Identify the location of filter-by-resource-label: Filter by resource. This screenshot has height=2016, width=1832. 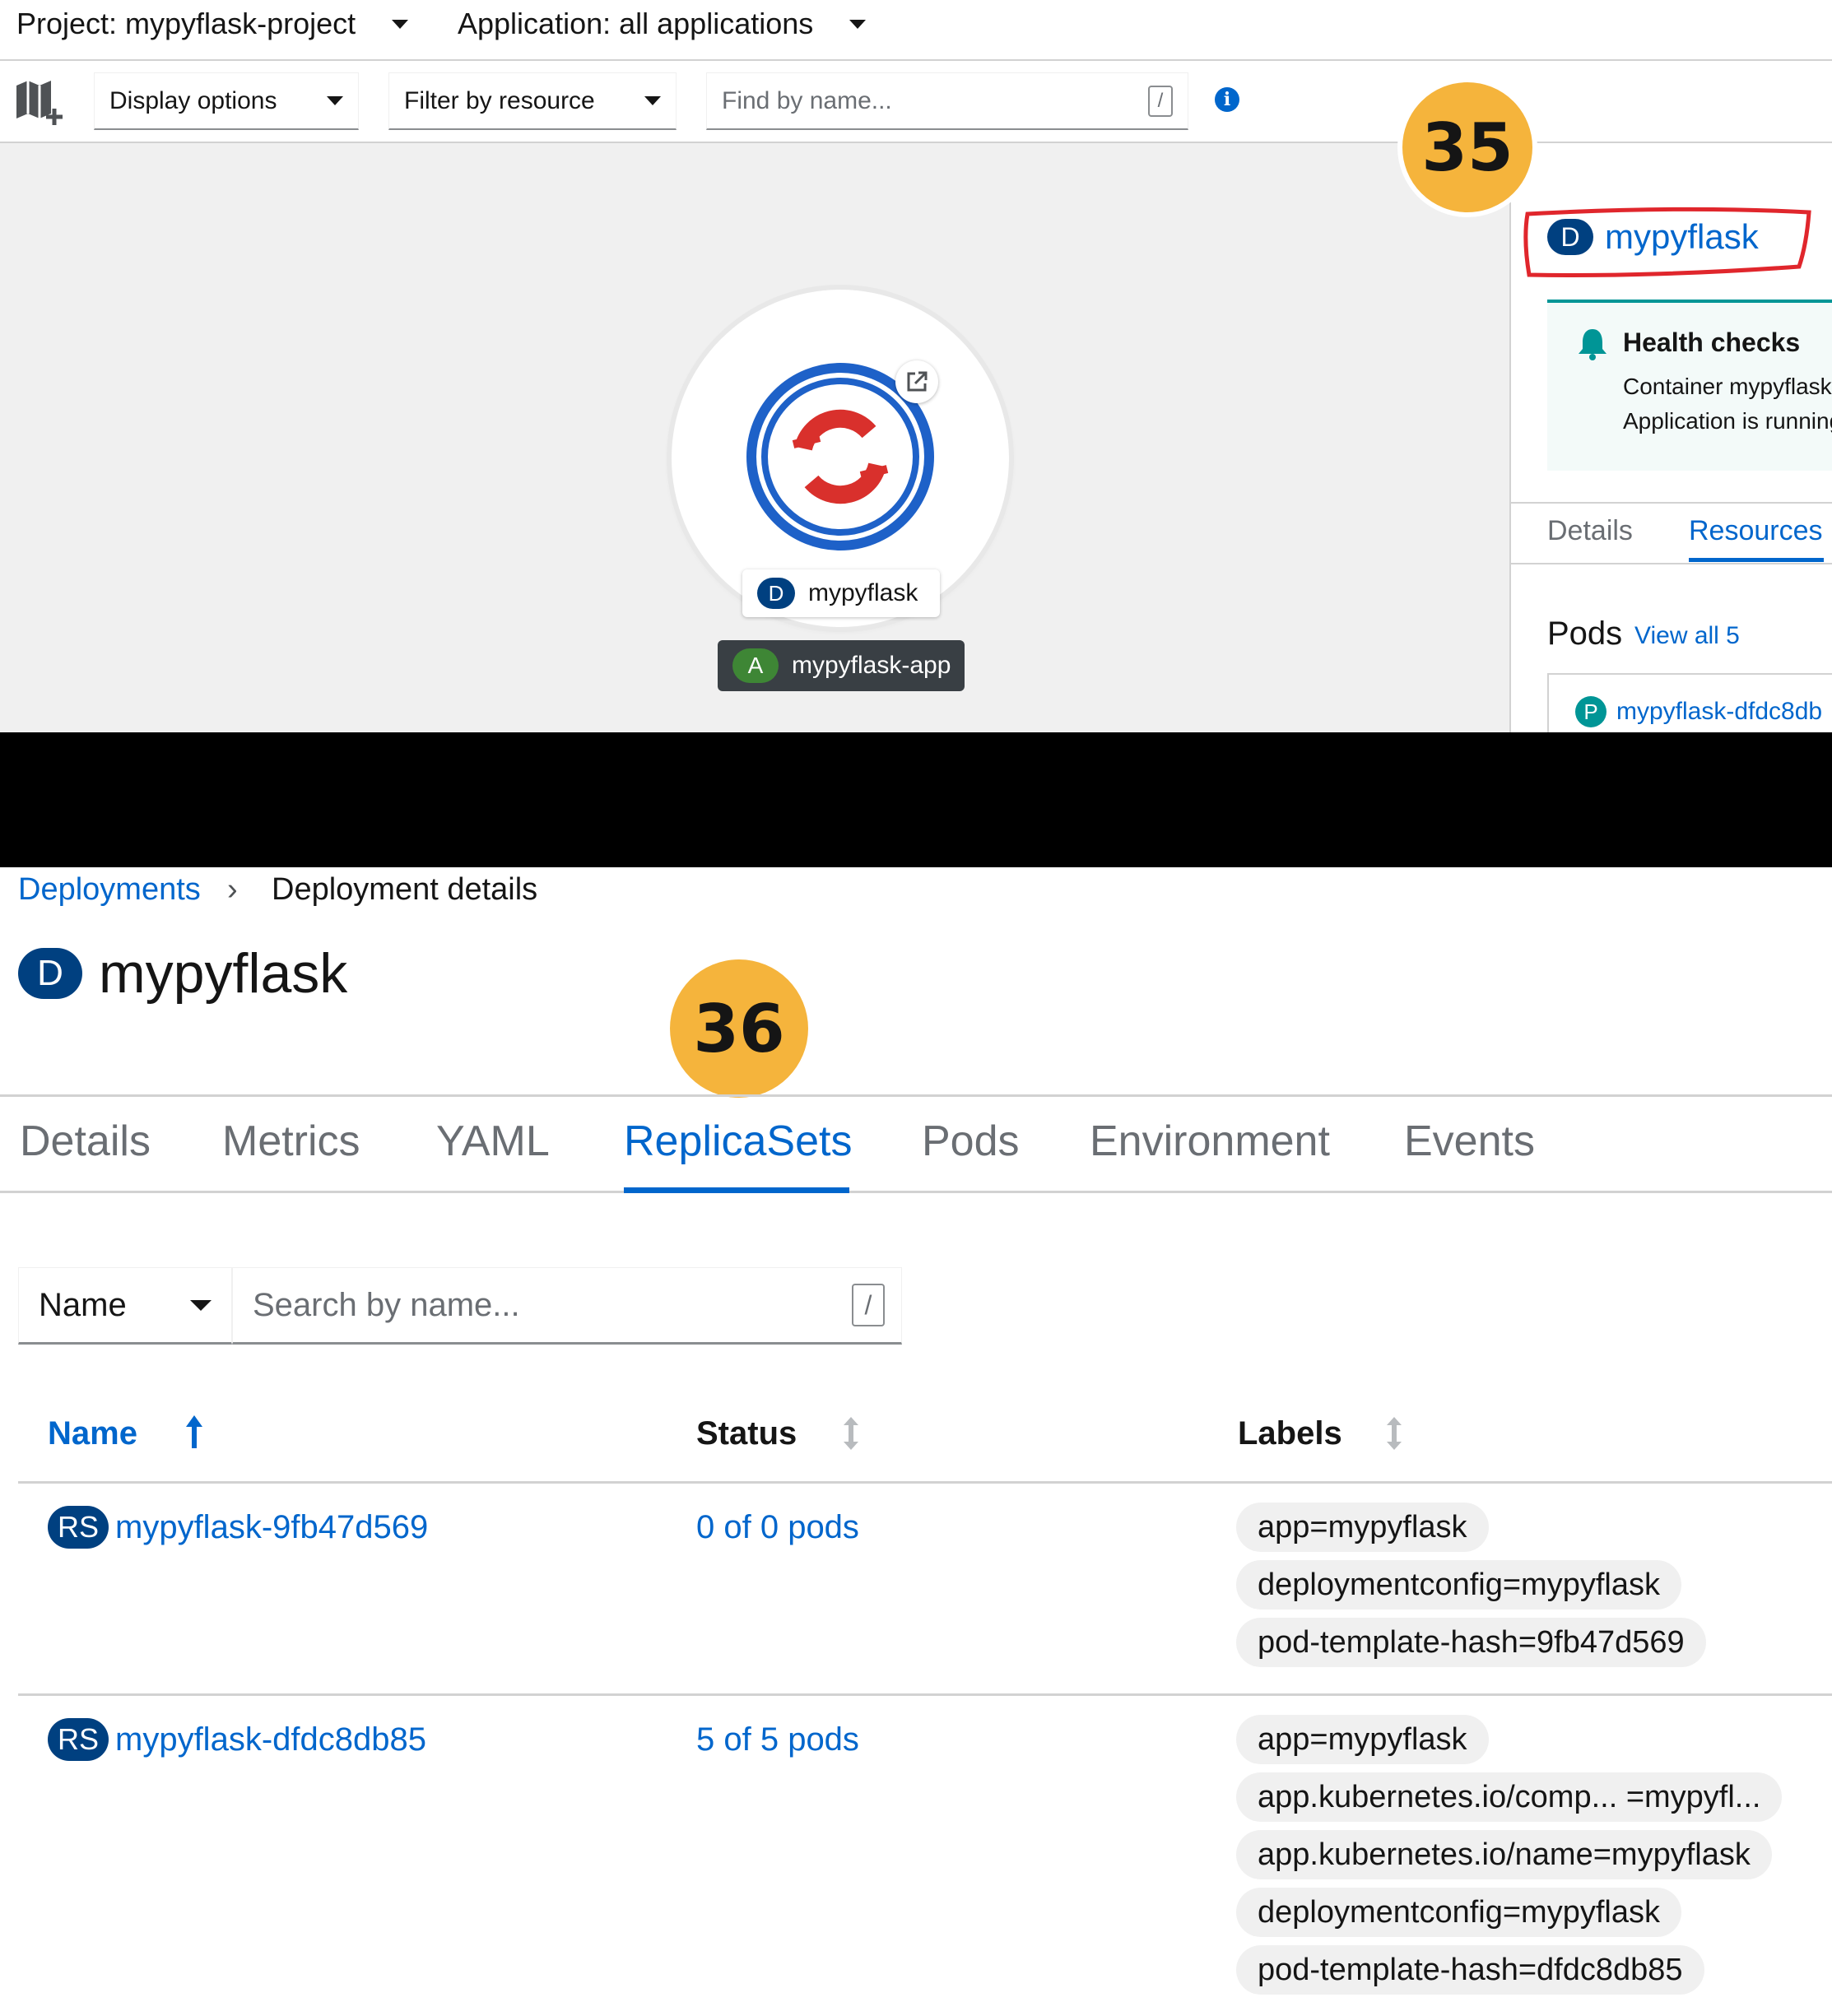
(499, 100).